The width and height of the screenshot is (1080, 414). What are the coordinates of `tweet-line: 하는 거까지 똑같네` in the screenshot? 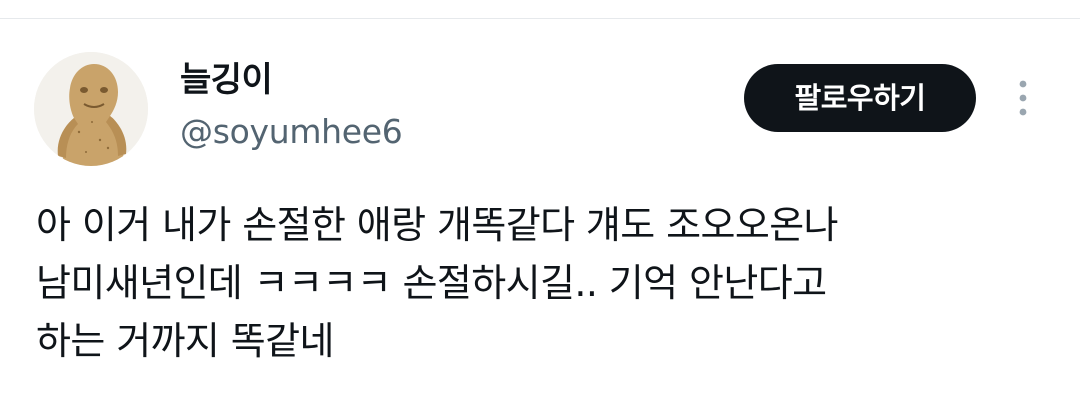 It's located at (185, 341).